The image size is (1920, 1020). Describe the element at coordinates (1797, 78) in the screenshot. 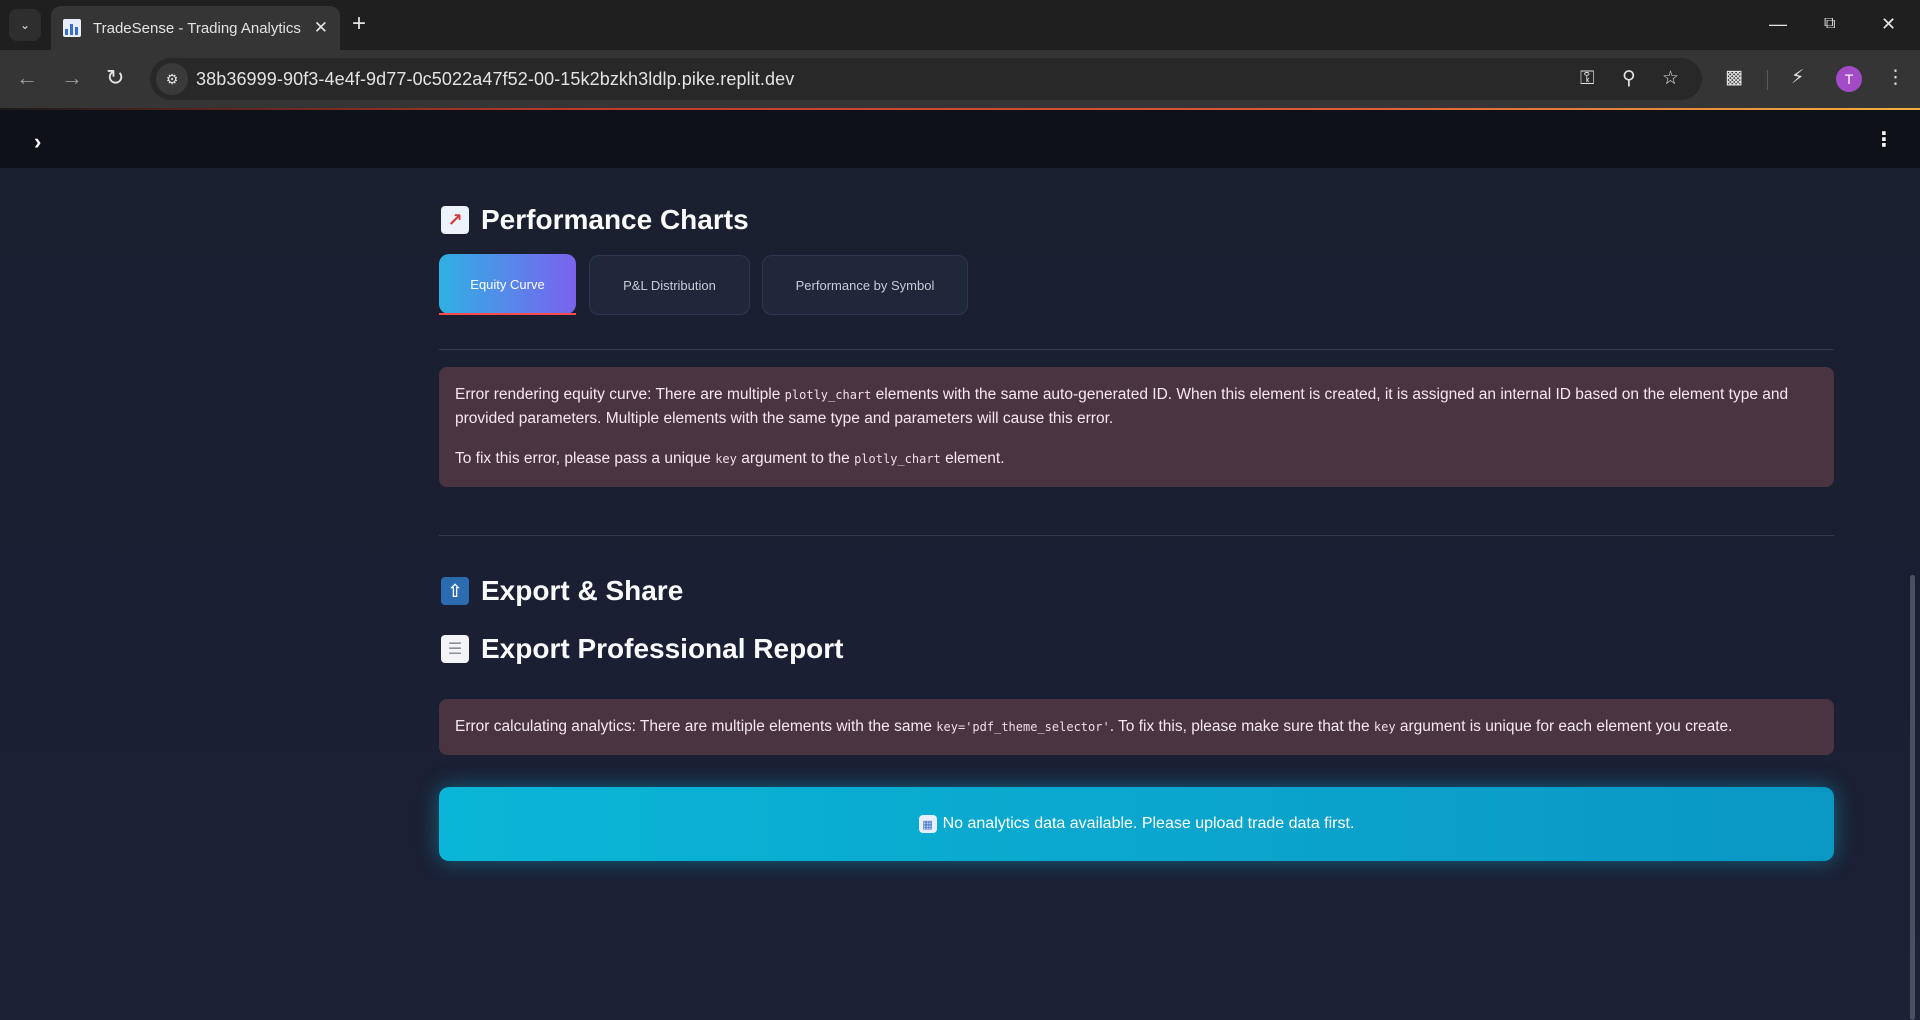

I see `performance-icon: ⚡` at that location.